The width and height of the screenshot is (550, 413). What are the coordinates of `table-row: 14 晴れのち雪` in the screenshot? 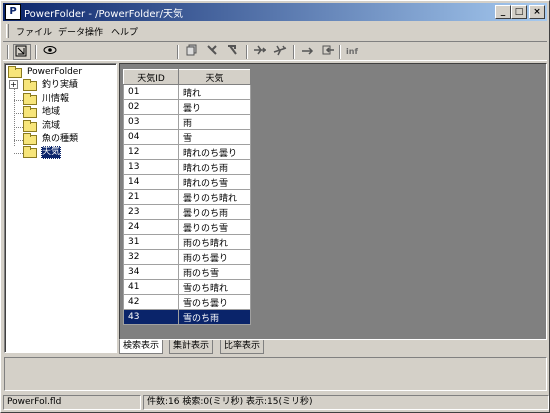 It's located at (187, 182).